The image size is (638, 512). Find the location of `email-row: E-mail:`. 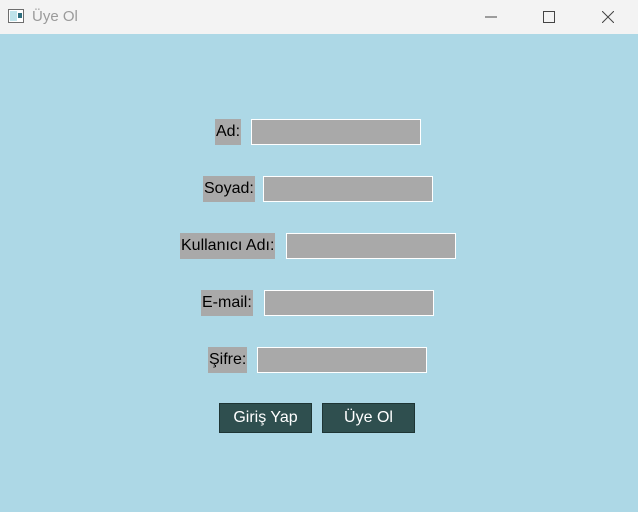

email-row: E-mail: is located at coordinates (319, 303).